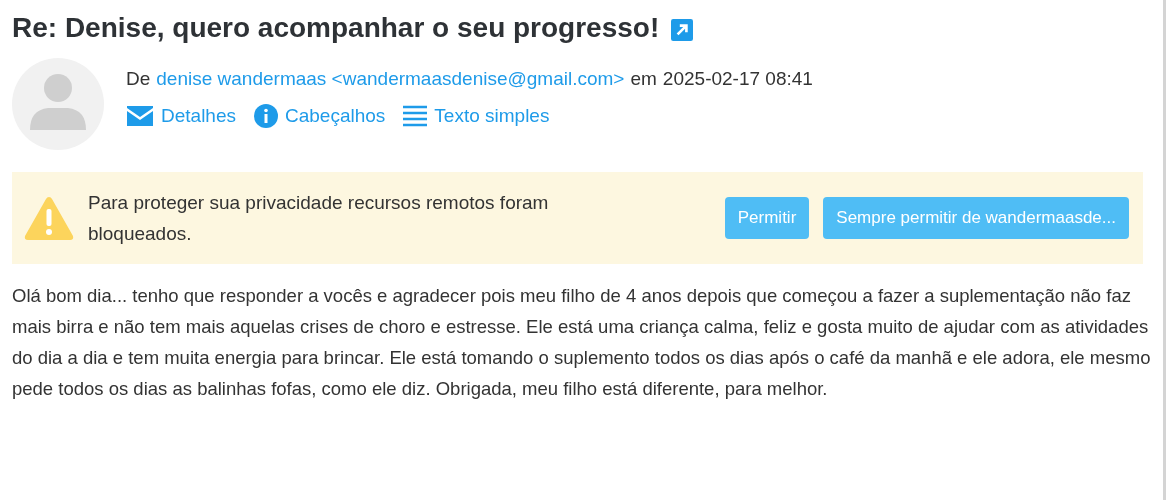 The height and width of the screenshot is (500, 1174). Describe the element at coordinates (737, 79) in the screenshot. I see `email-date: 2025-02-17 08:41` at that location.